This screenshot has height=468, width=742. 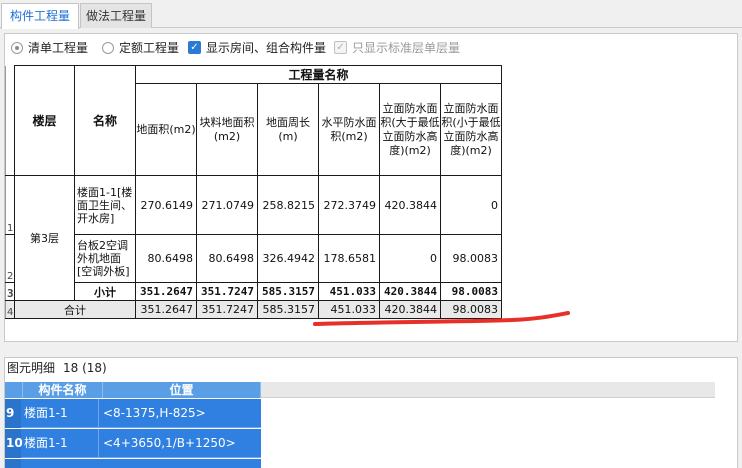 What do you see at coordinates (154, 413) in the screenshot?
I see `position-value: <8-1375,H-825>` at bounding box center [154, 413].